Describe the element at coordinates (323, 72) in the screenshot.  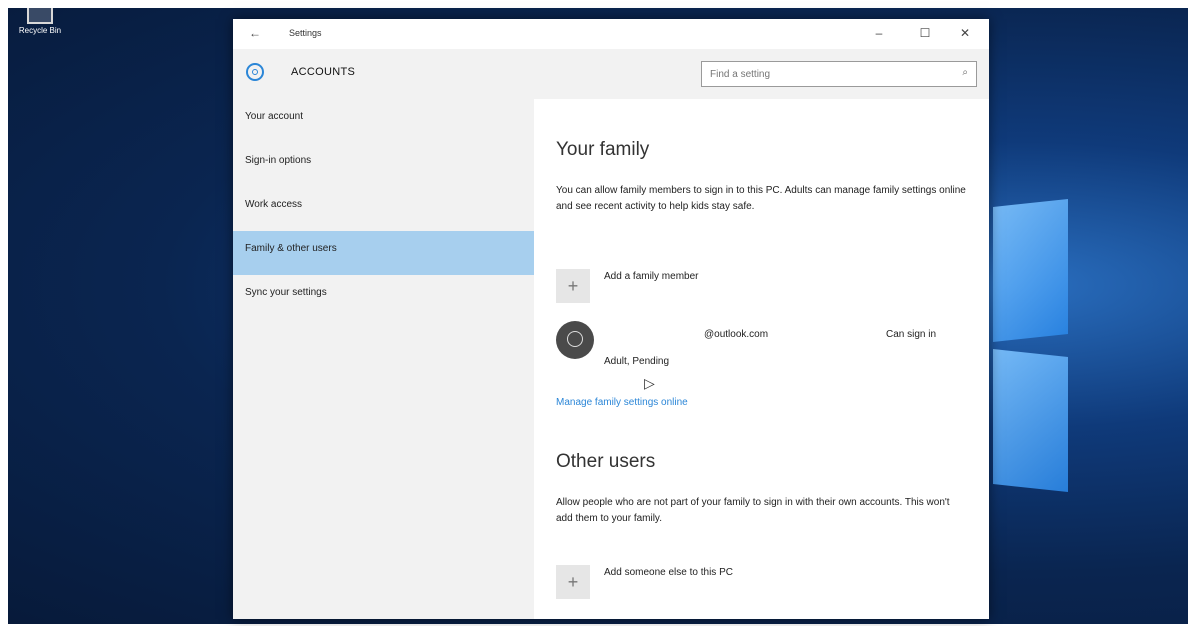
I see `page-heading: ACCOUNTS` at that location.